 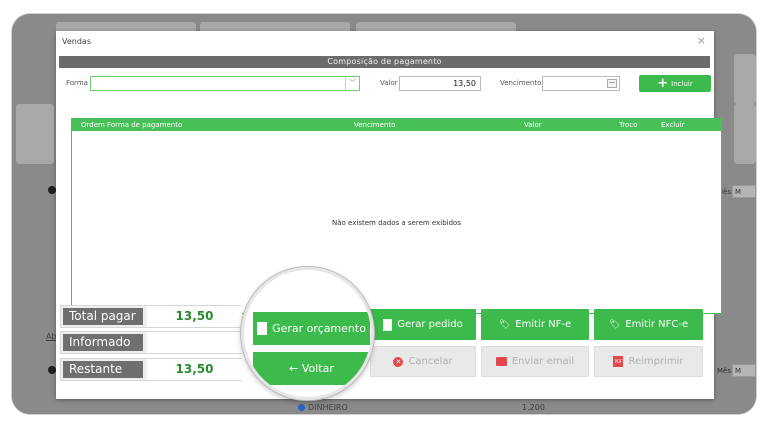 I want to click on emitir-nfe-label: Emitir NF-e, so click(x=543, y=324).